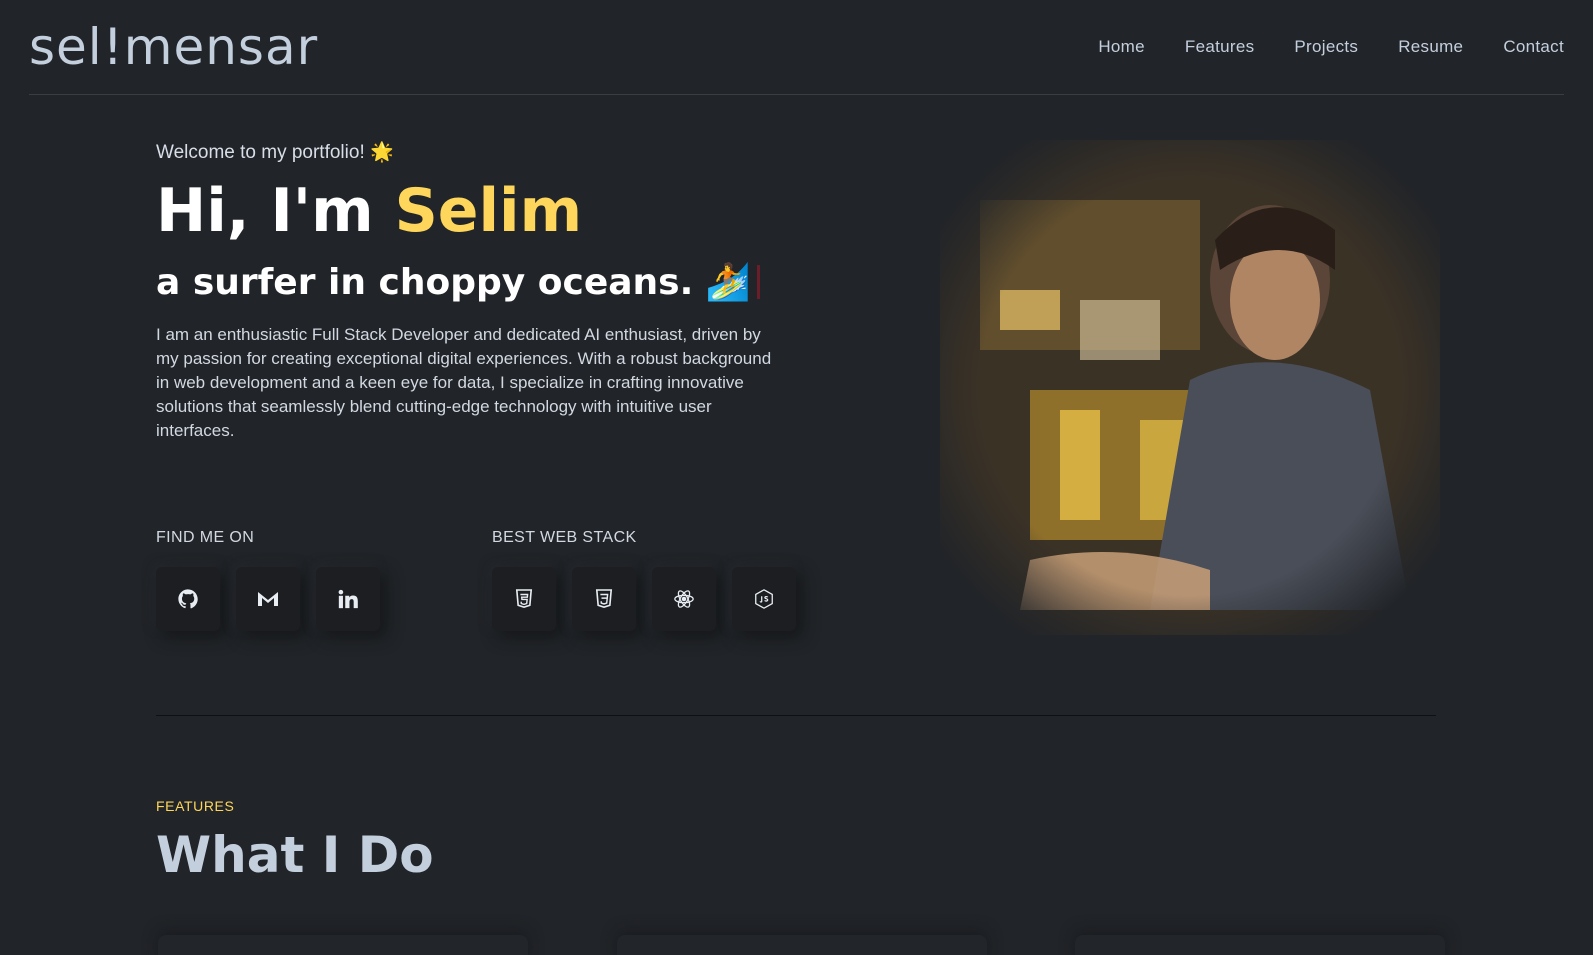 This screenshot has width=1593, height=955. I want to click on nav-projects: Projects, so click(1326, 47).